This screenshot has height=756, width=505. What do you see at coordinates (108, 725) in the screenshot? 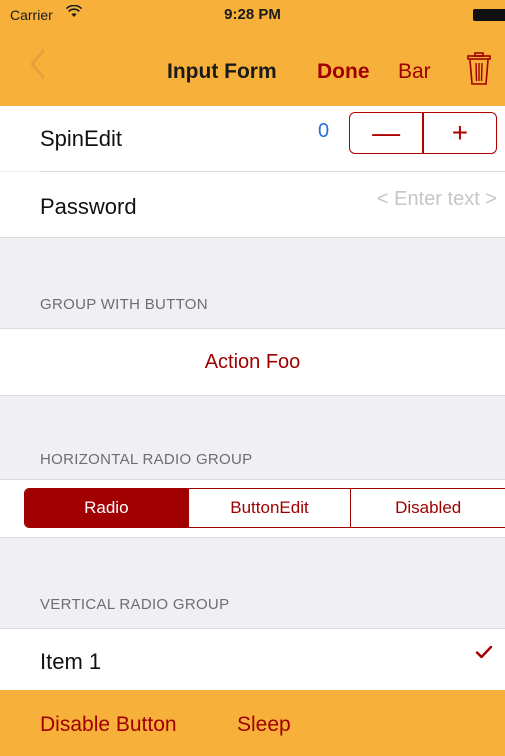
I see `disable-button: Disable Button` at bounding box center [108, 725].